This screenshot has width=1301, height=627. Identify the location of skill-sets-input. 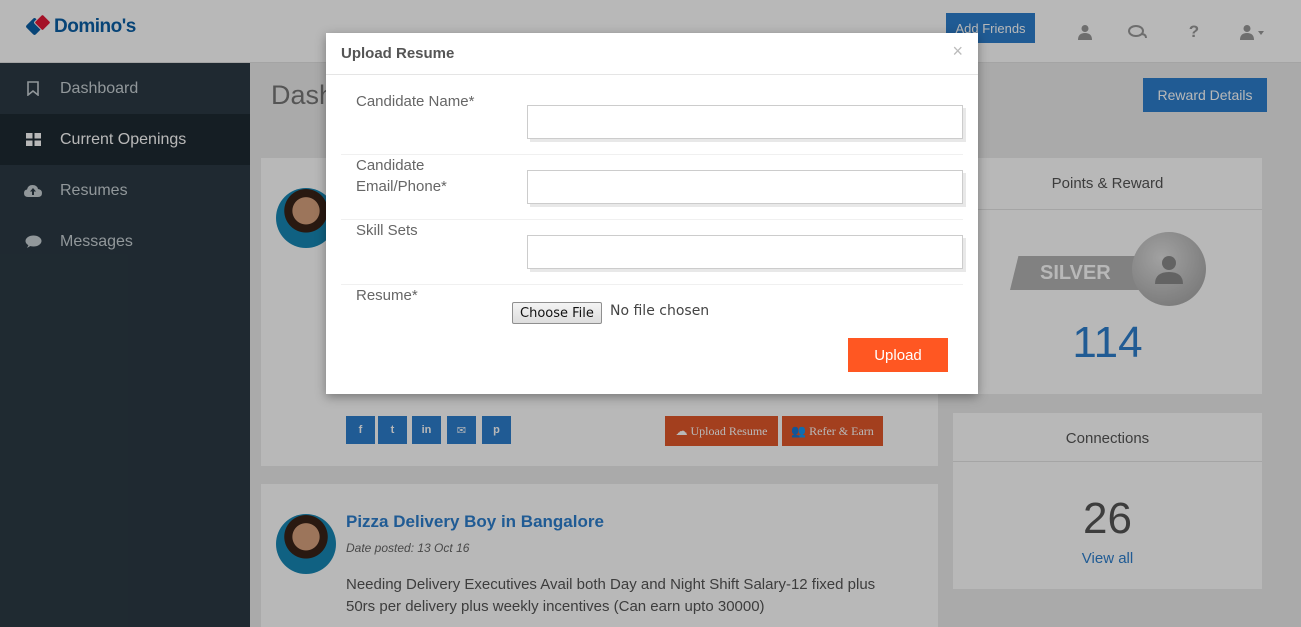
(745, 252).